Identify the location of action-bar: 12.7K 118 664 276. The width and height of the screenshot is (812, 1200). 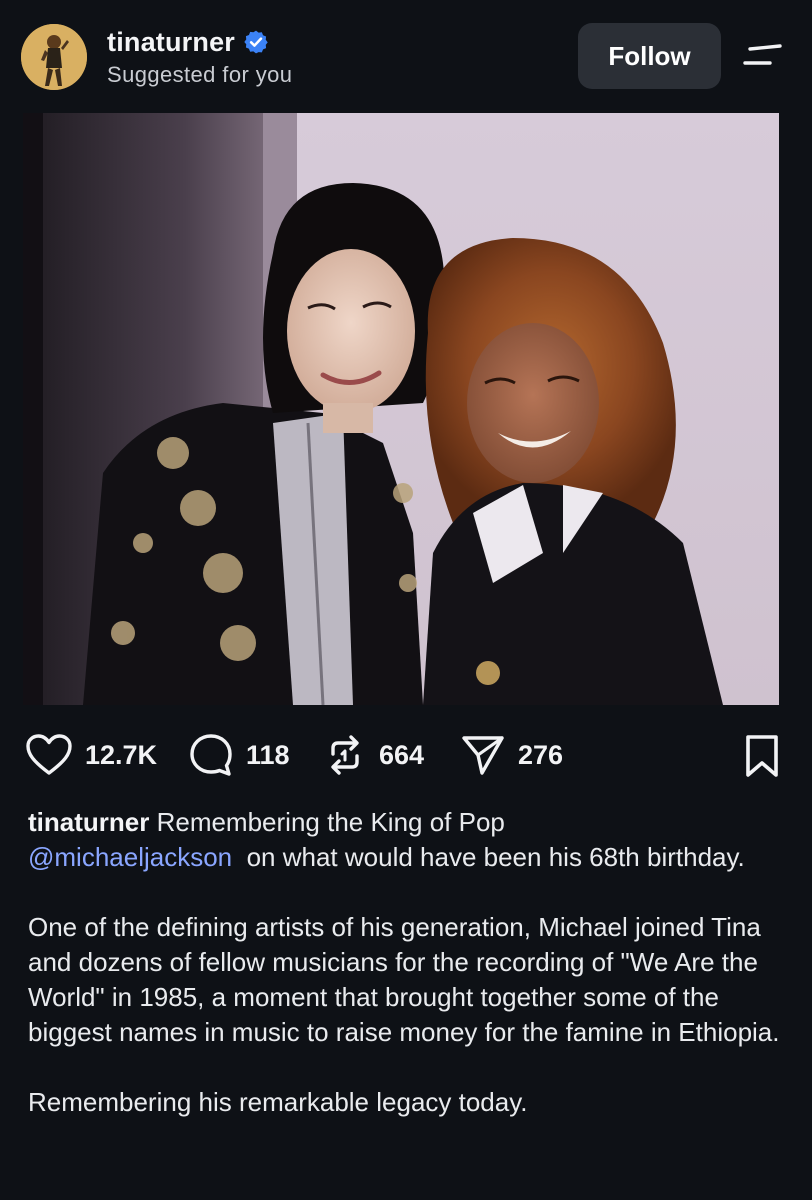
(406, 756).